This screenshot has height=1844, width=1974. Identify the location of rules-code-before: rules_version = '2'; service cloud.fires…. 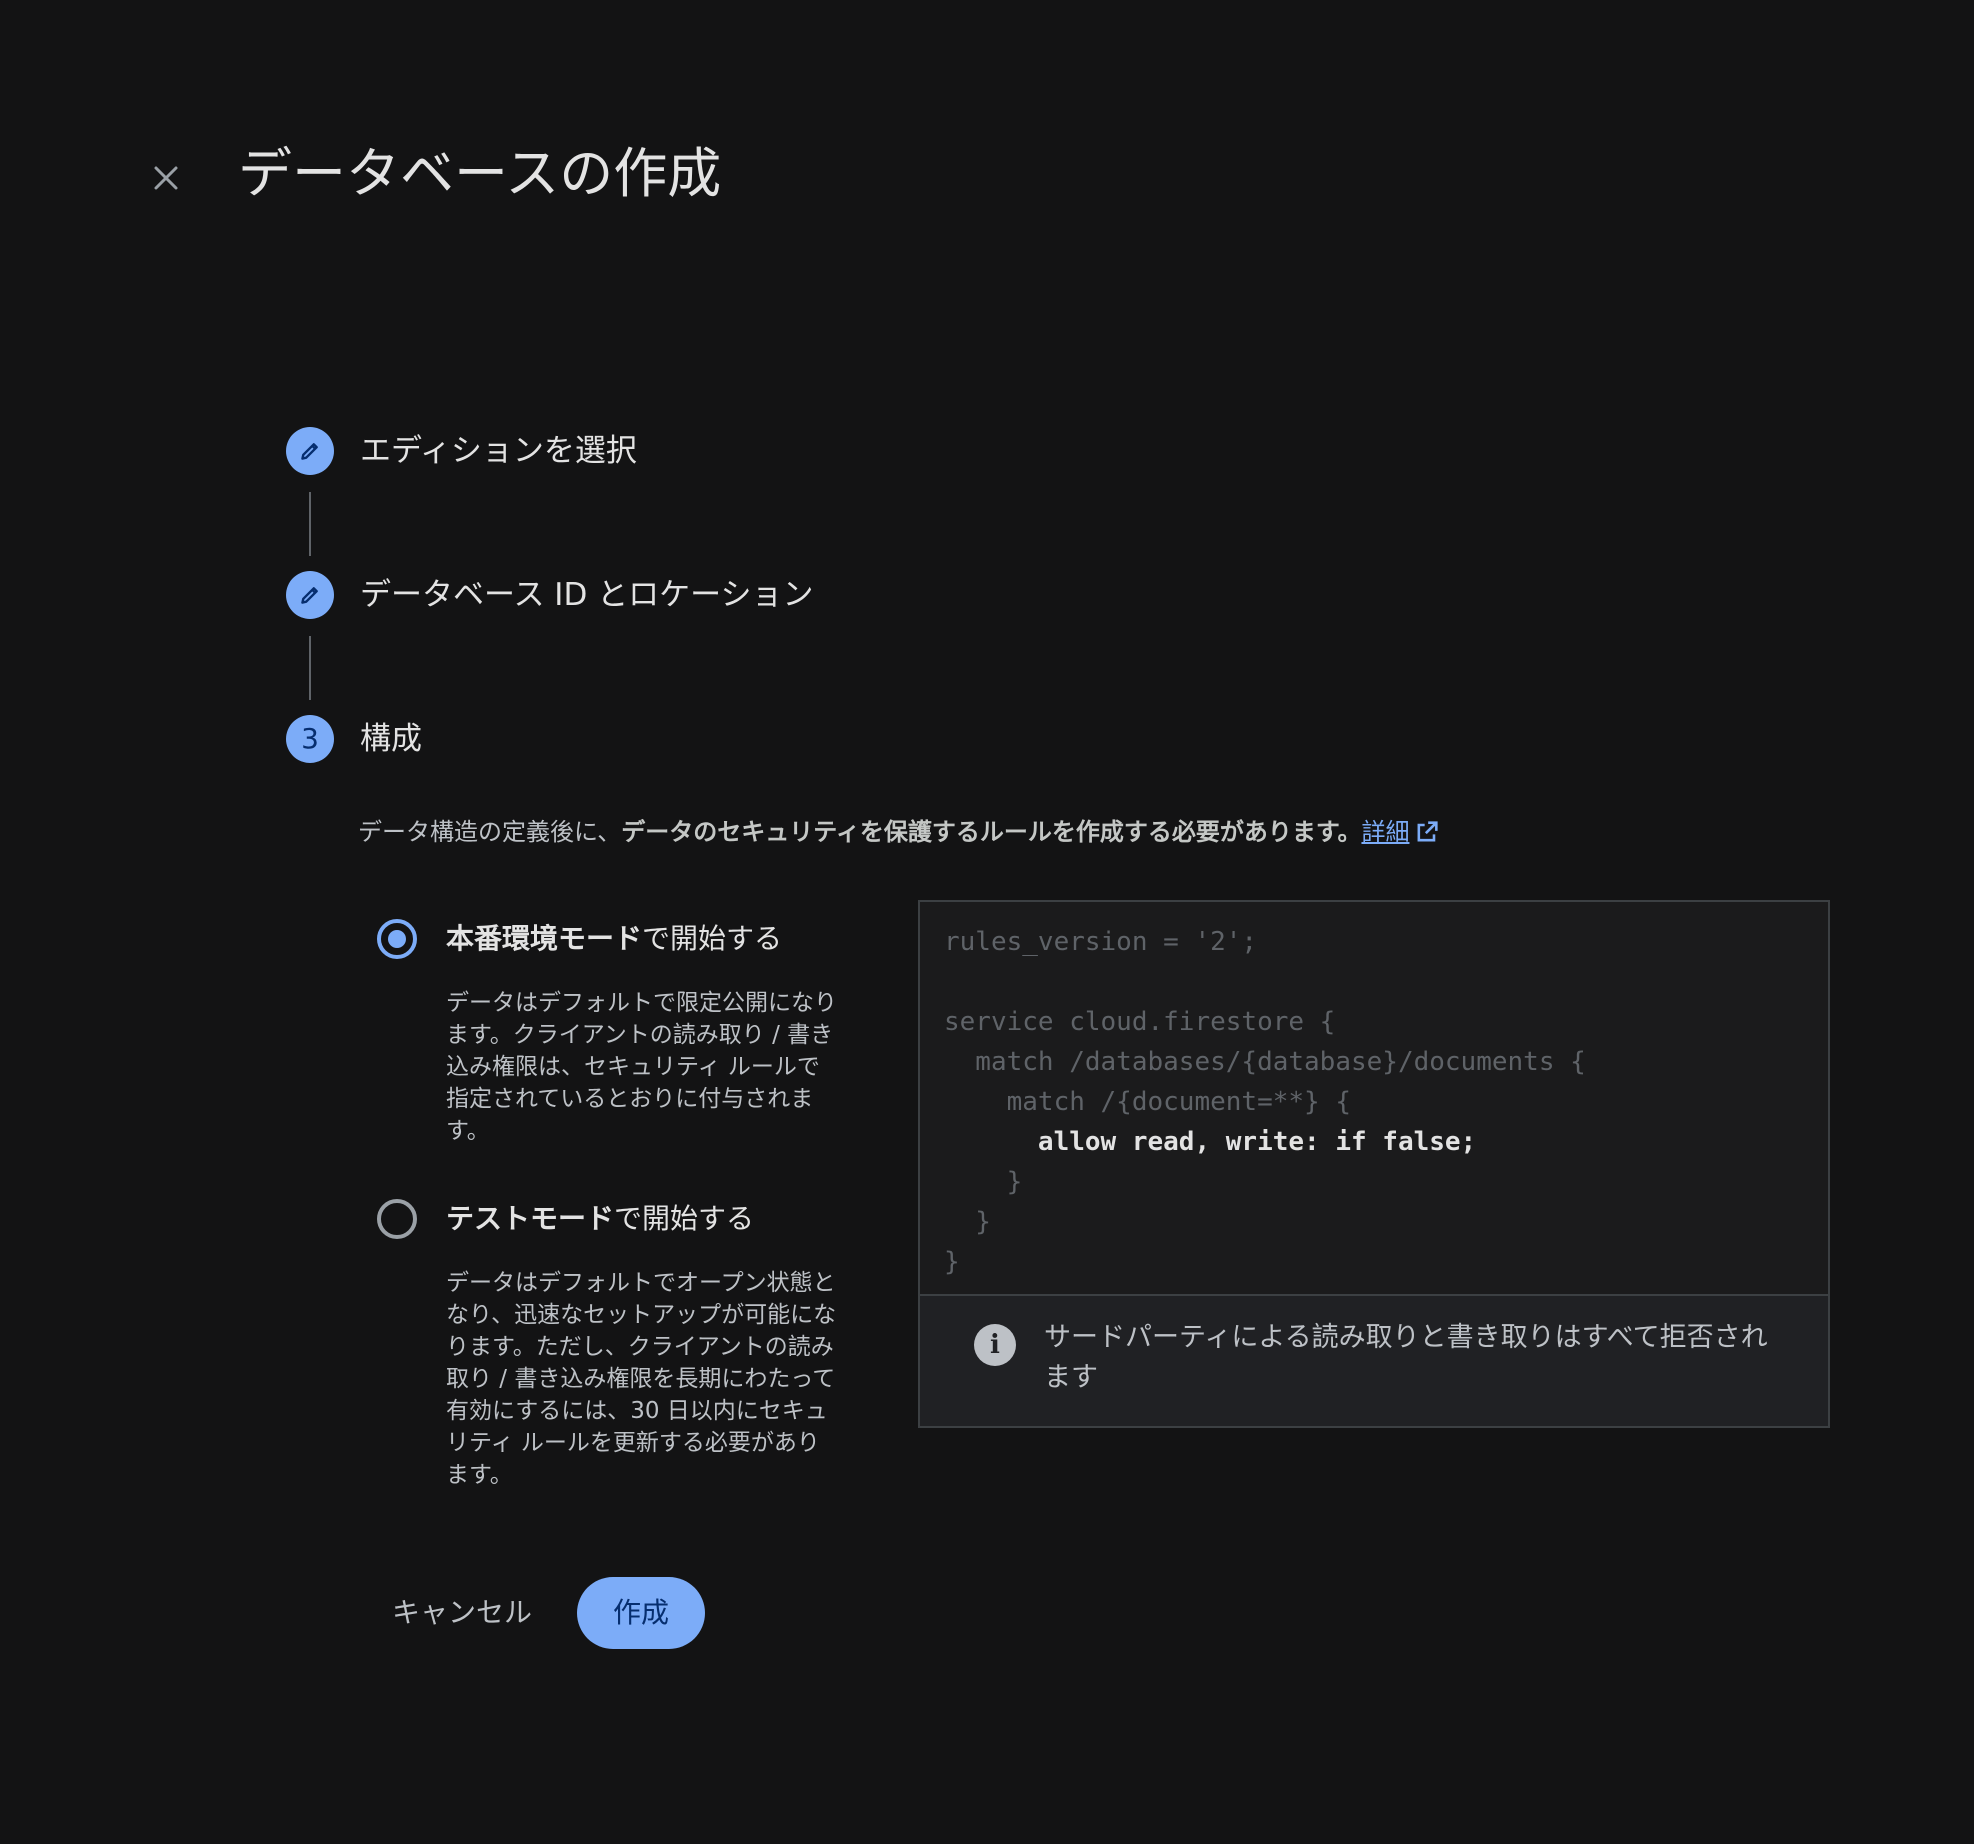
(1265, 1022).